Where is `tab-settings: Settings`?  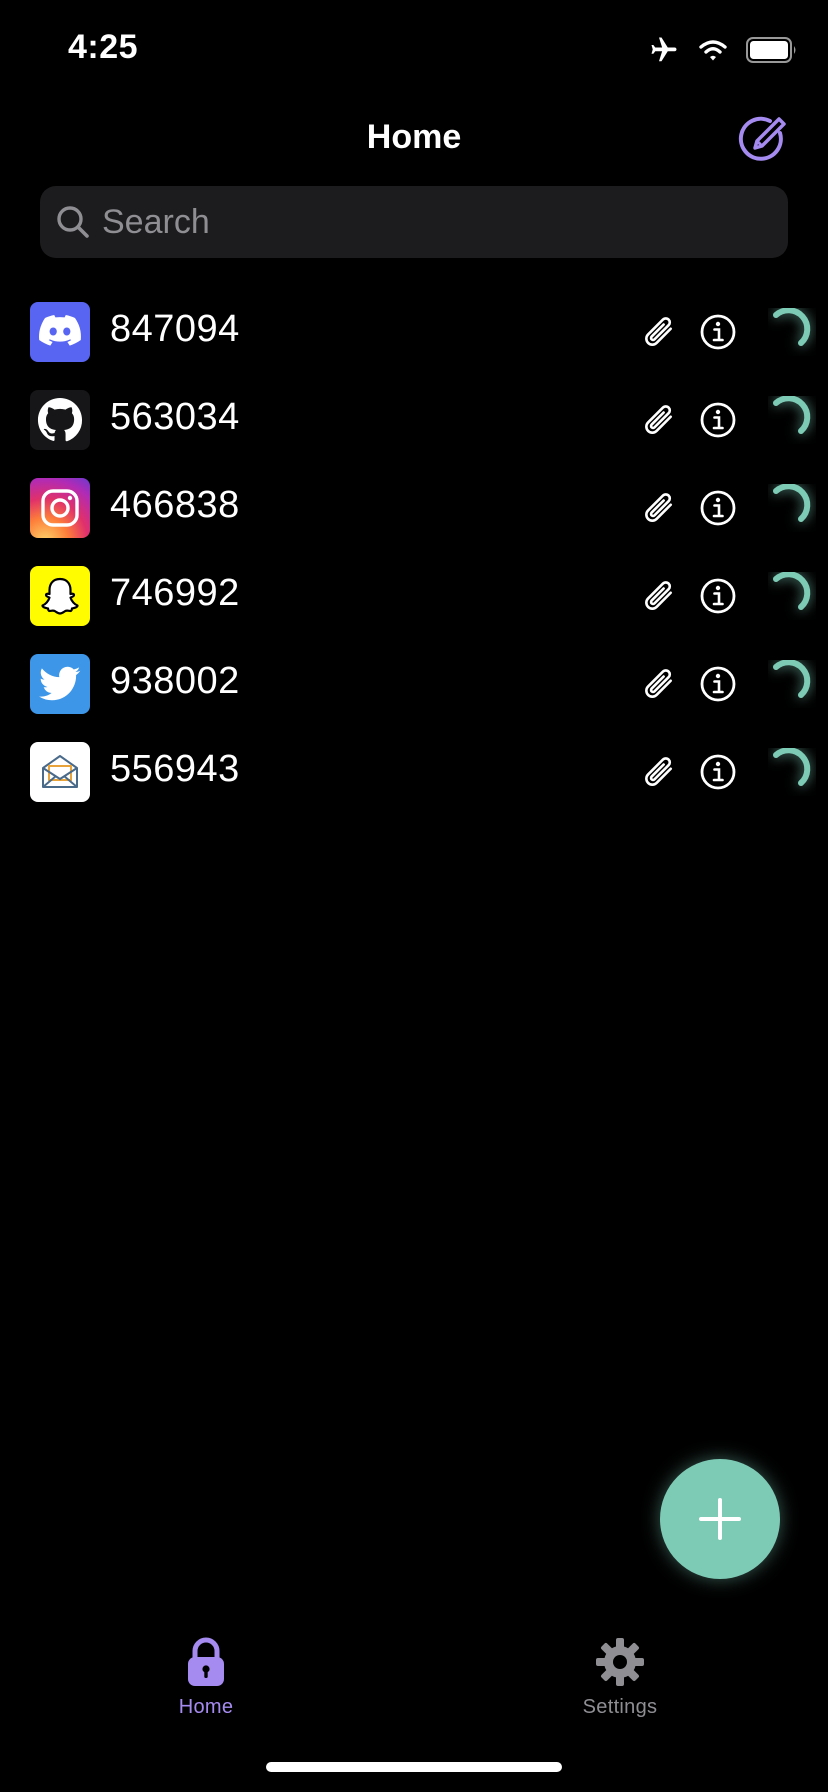
tab-settings: Settings is located at coordinates (620, 1674).